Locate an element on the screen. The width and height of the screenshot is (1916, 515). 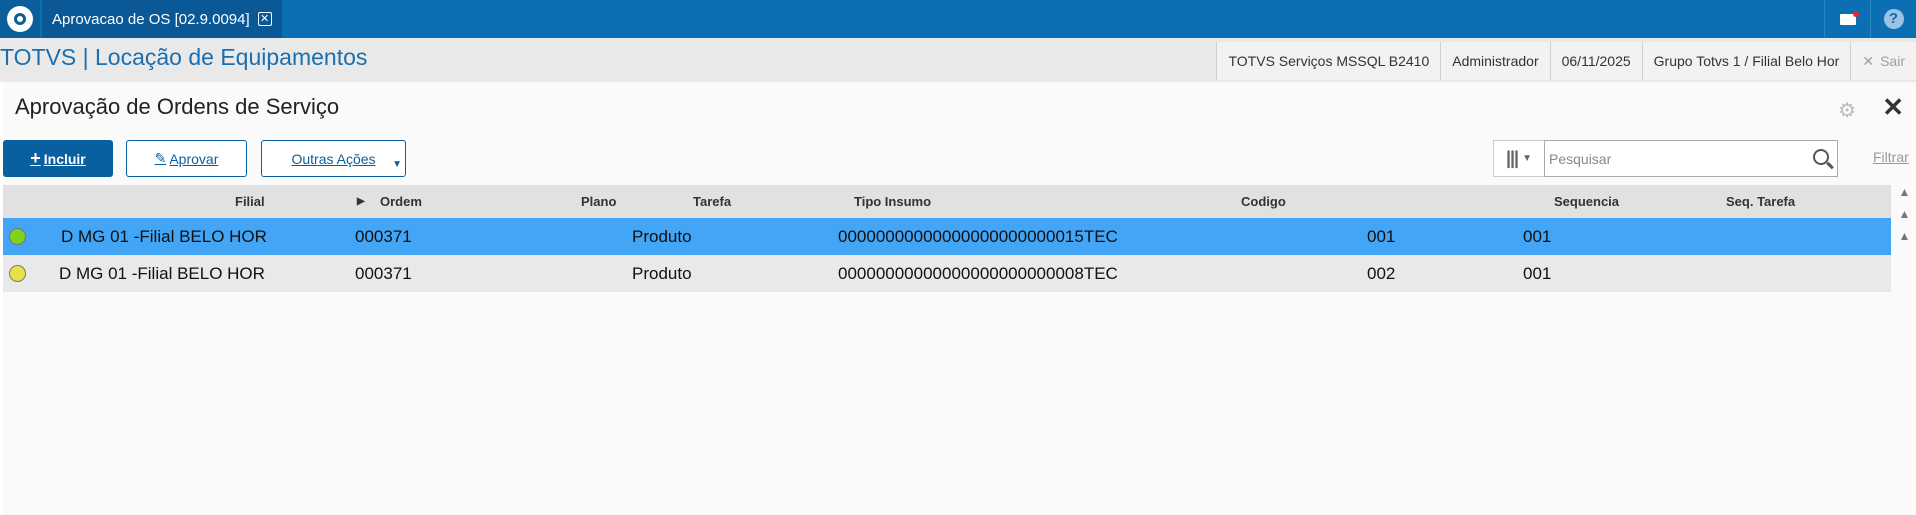
aprovar-button: ✎ Aprovar is located at coordinates (186, 158).